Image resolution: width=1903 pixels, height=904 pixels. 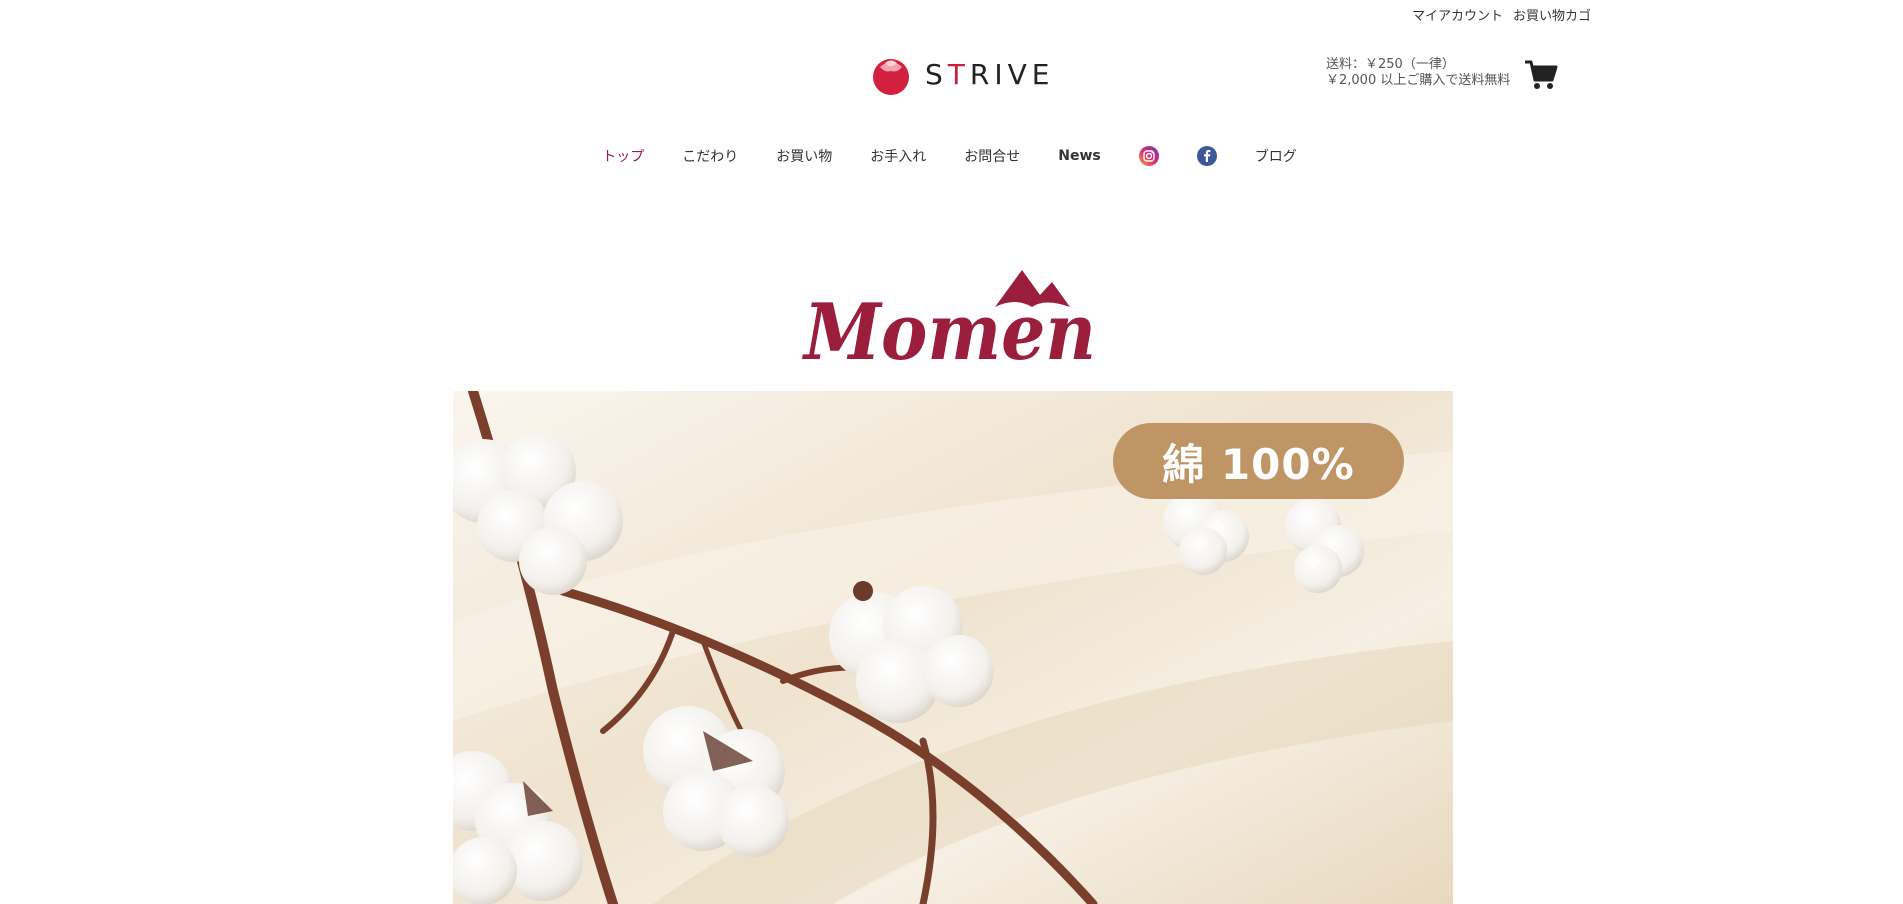 I want to click on nav-item-facebook, so click(x=1206, y=156).